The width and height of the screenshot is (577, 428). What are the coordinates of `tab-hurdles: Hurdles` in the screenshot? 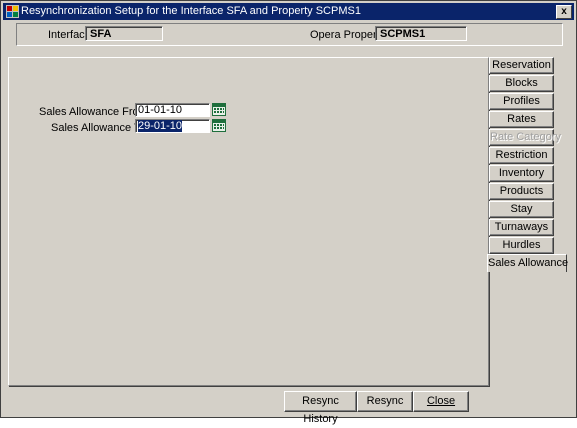 It's located at (521, 245).